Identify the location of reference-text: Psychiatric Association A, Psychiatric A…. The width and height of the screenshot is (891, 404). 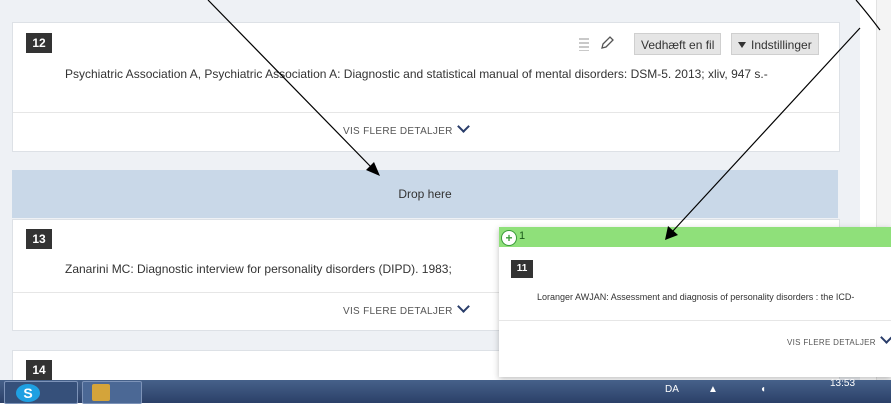
(416, 74).